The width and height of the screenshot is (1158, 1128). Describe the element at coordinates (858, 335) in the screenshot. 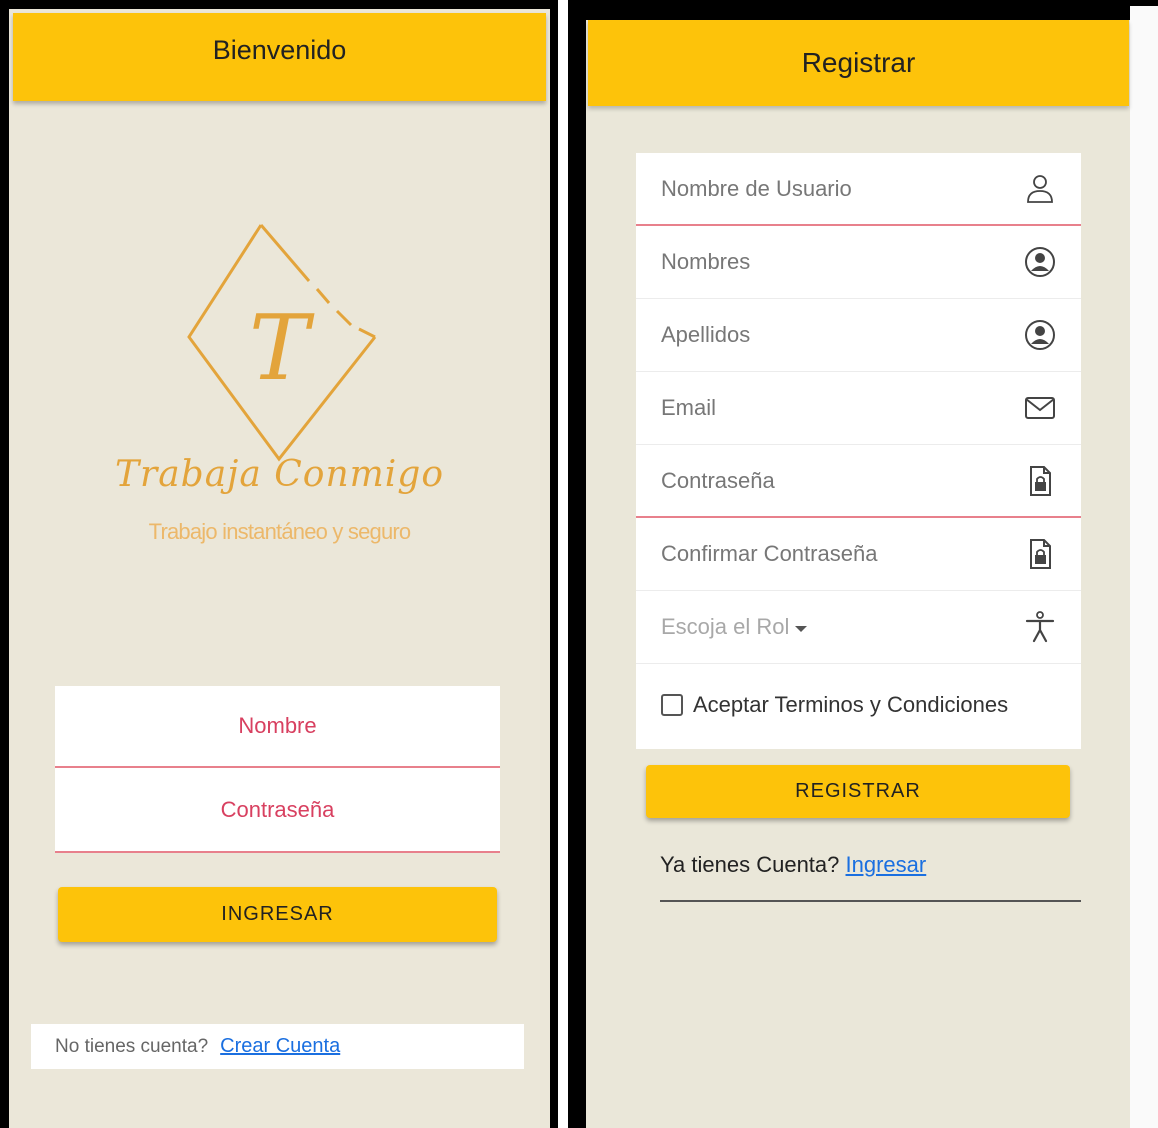

I see `last-names-field: Apellidos` at that location.